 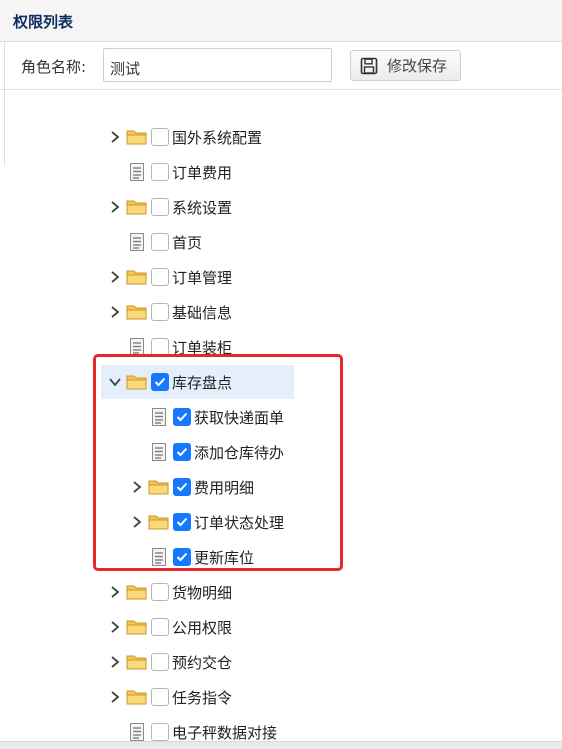 What do you see at coordinates (239, 452) in the screenshot?
I see `tree-node-label: 添加仓库待办` at bounding box center [239, 452].